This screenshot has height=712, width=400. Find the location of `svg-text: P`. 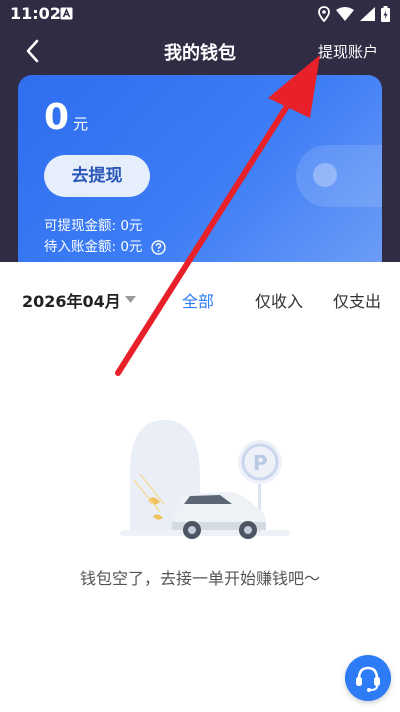

svg-text: P is located at coordinates (260, 463).